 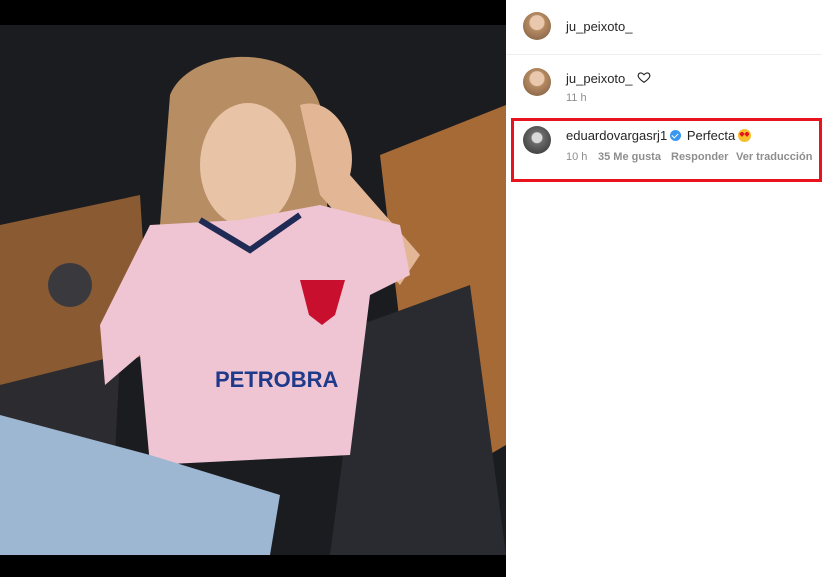 I want to click on heart-eyes-emoji, so click(x=745, y=135).